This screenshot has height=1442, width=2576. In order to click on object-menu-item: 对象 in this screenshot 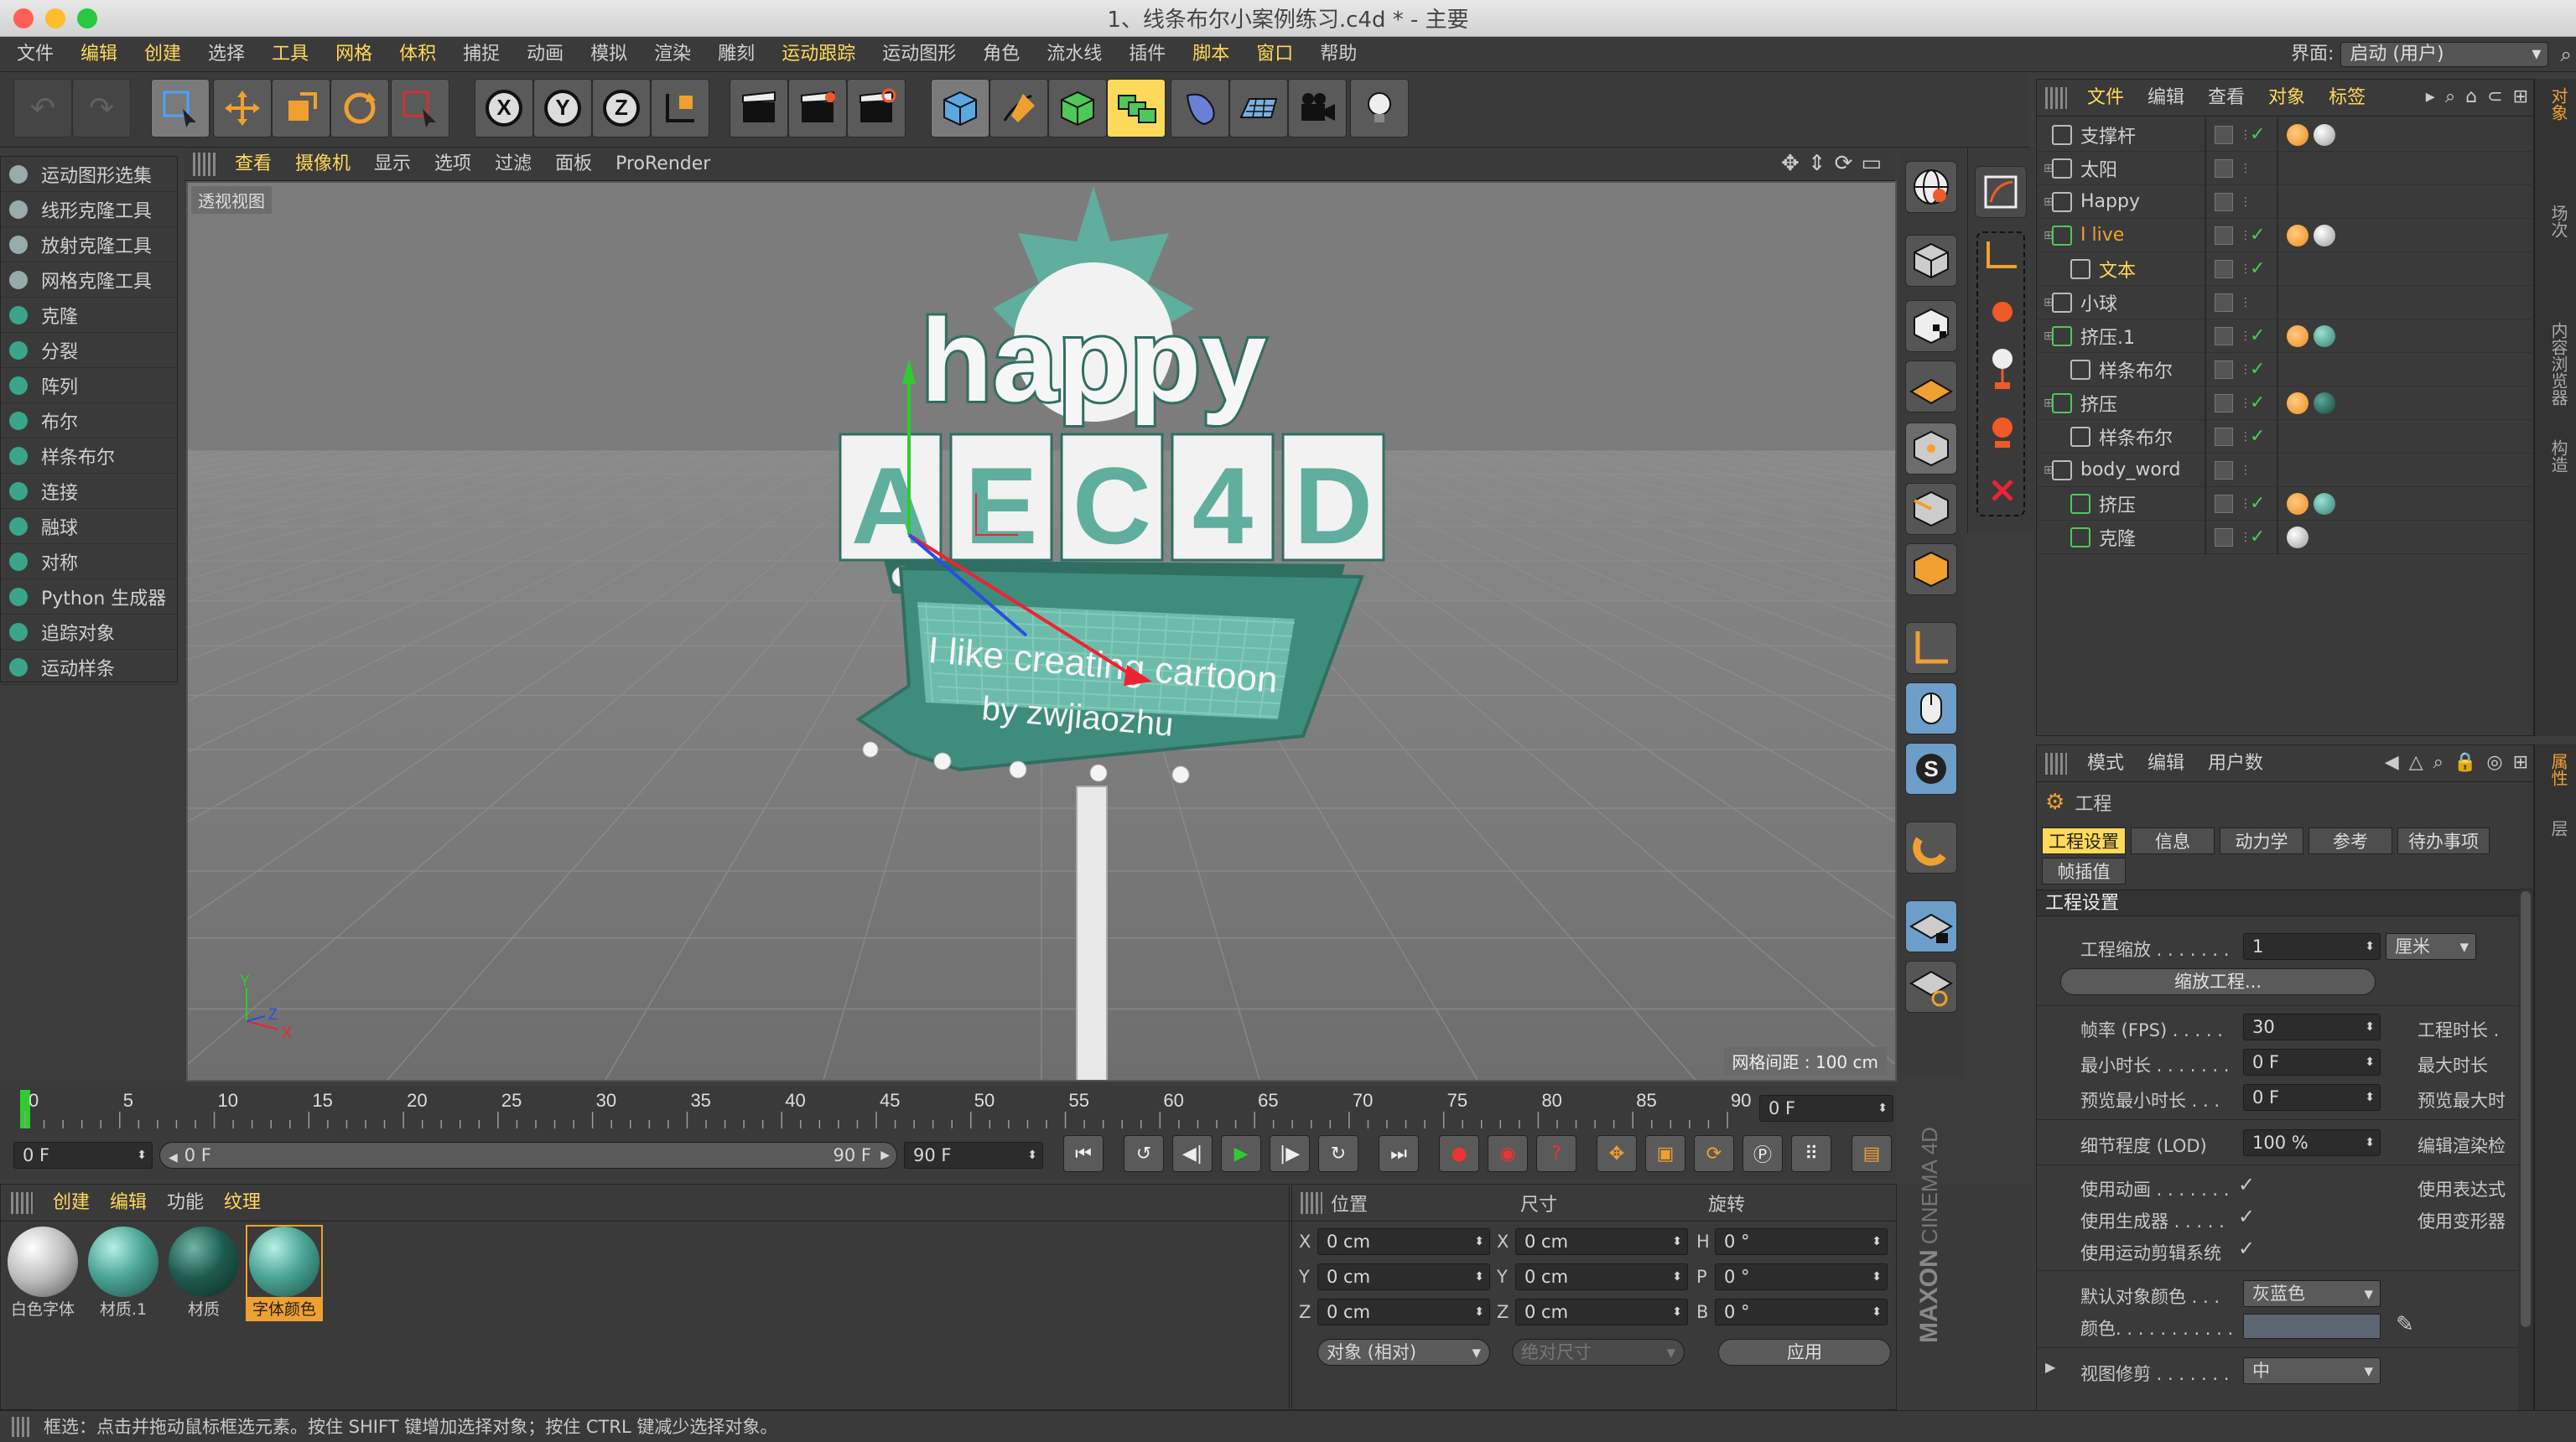, I will do `click(2287, 98)`.